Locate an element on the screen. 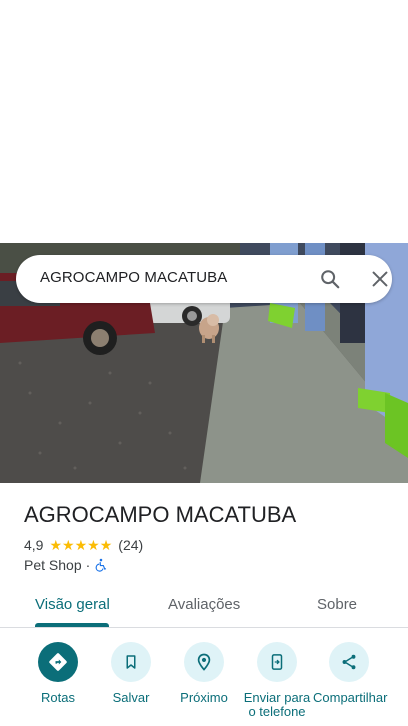 Image resolution: width=408 pixels, height=726 pixels. tab-bar: Visão geral Avaliações Sobre is located at coordinates (204, 606).